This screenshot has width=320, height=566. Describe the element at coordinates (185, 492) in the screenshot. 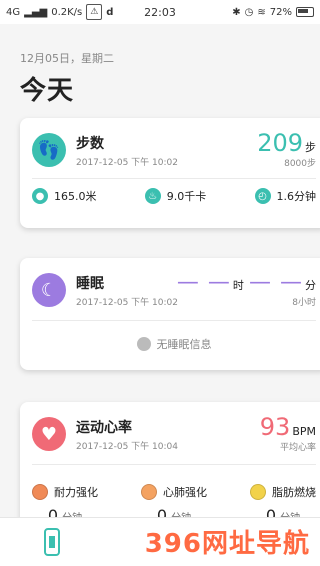

I see `zone-label: 心肺强化` at that location.